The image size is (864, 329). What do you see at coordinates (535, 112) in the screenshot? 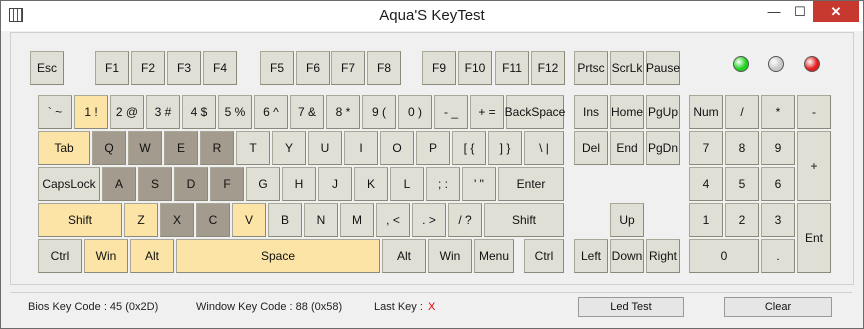
I see `key-backspace-29: BackSpace` at bounding box center [535, 112].